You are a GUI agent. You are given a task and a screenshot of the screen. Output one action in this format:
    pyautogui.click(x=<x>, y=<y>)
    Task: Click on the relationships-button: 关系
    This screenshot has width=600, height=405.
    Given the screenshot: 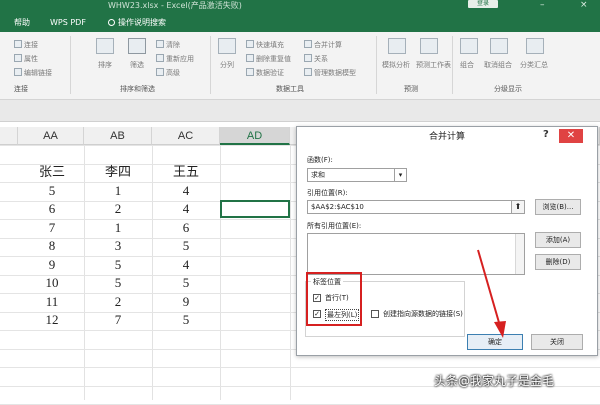 What is the action you would take?
    pyautogui.click(x=316, y=59)
    